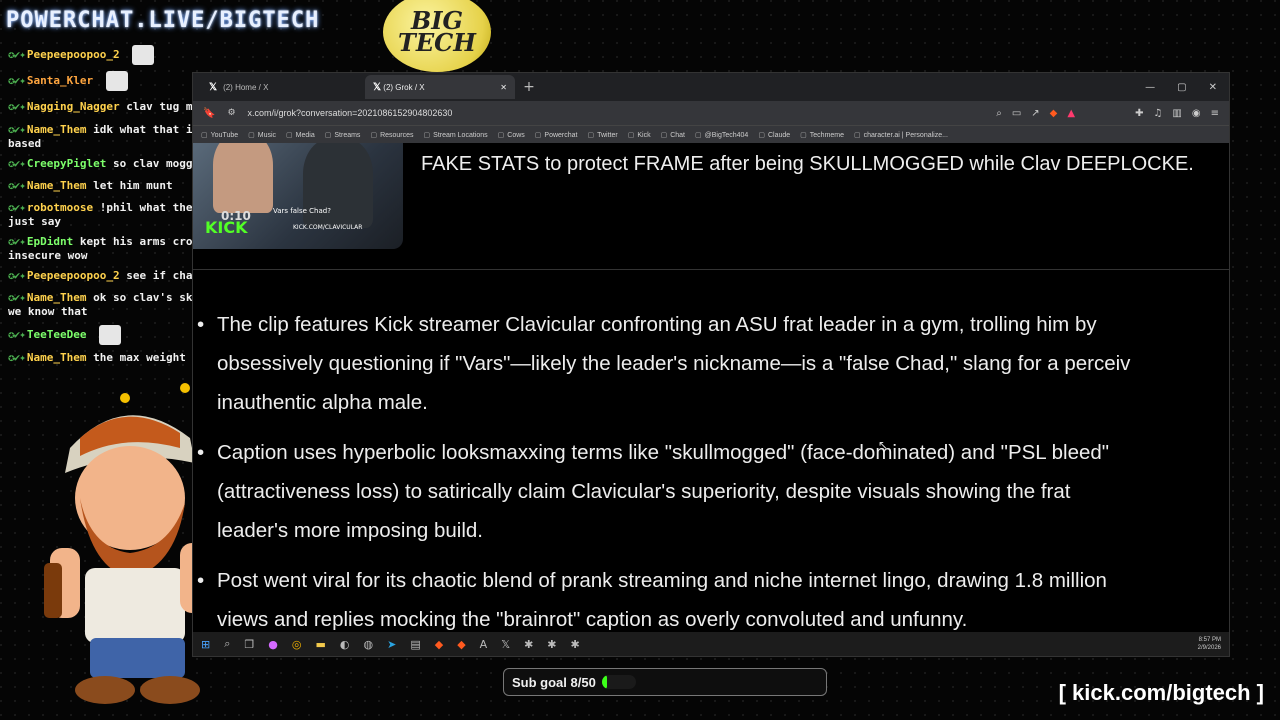 This screenshot has width=1280, height=720. What do you see at coordinates (60, 80) in the screenshot?
I see `chat-username: Santa_Kler` at bounding box center [60, 80].